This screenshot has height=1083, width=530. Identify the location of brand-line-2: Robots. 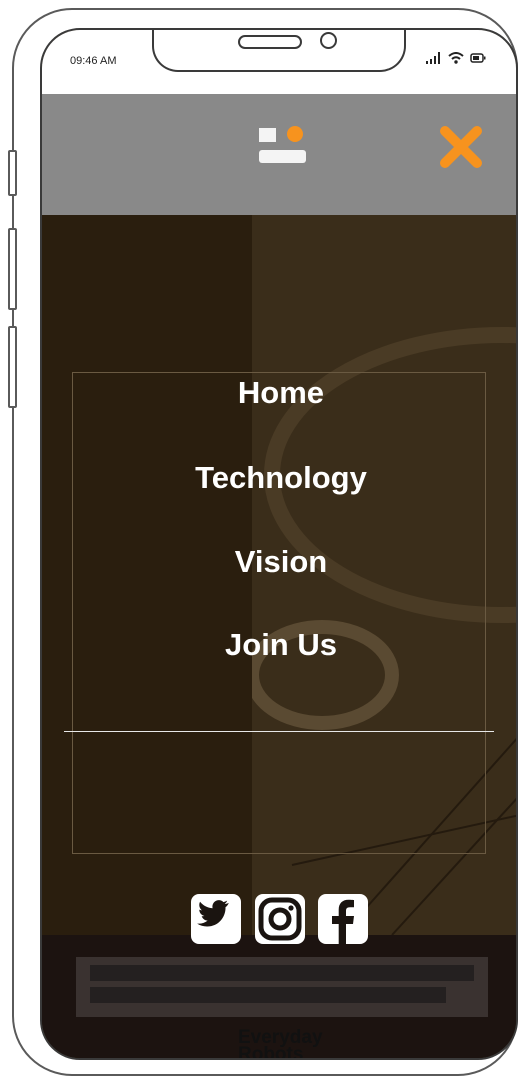
(271, 1052).